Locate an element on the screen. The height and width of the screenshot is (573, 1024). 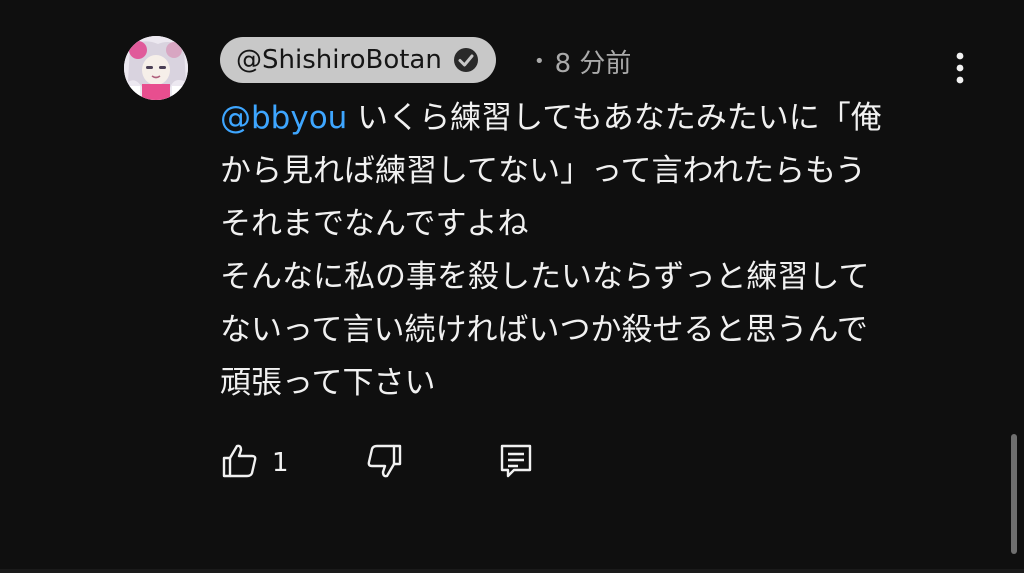
bottom-divider is located at coordinates (512, 571).